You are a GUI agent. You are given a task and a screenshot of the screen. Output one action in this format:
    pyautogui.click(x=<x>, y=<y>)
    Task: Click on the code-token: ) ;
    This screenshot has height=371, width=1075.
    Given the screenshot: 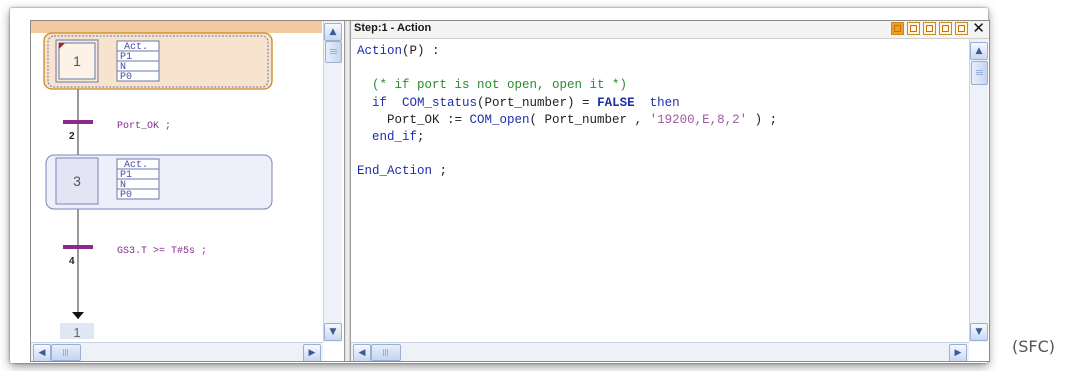 What is the action you would take?
    pyautogui.click(x=762, y=119)
    